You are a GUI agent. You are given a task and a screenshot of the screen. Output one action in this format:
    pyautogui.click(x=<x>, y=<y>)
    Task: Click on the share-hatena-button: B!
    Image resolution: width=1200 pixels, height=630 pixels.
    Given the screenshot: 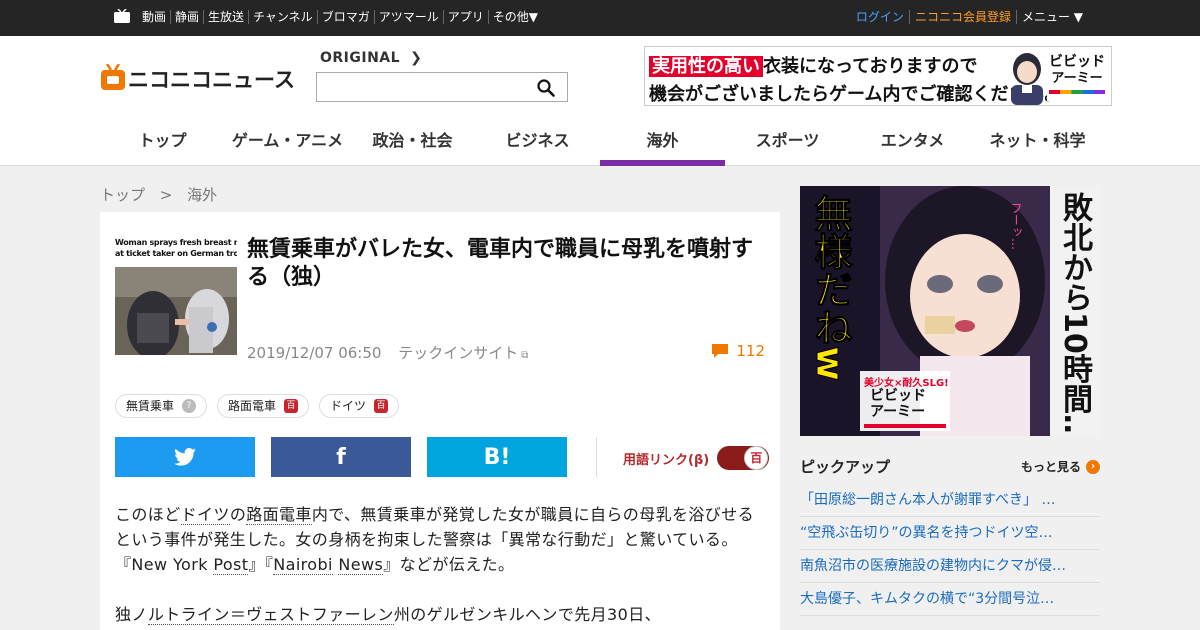 What is the action you would take?
    pyautogui.click(x=497, y=457)
    